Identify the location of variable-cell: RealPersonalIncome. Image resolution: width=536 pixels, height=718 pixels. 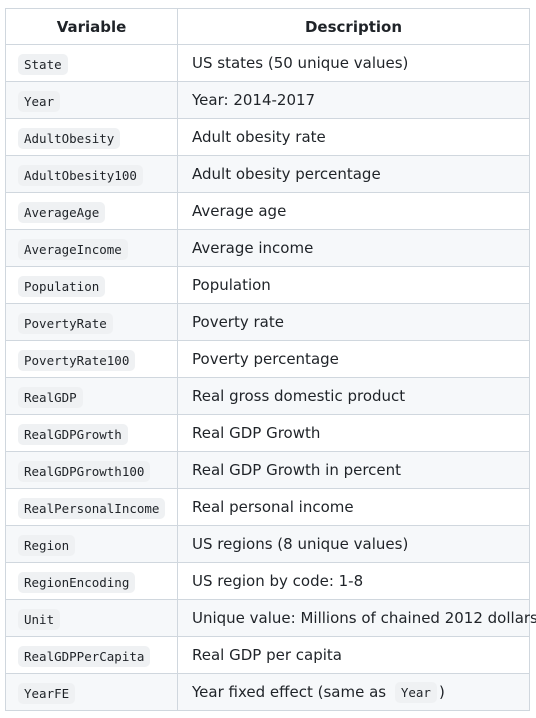
(91, 507).